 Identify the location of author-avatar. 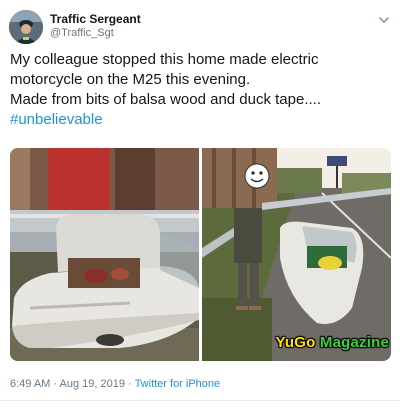
(26, 27).